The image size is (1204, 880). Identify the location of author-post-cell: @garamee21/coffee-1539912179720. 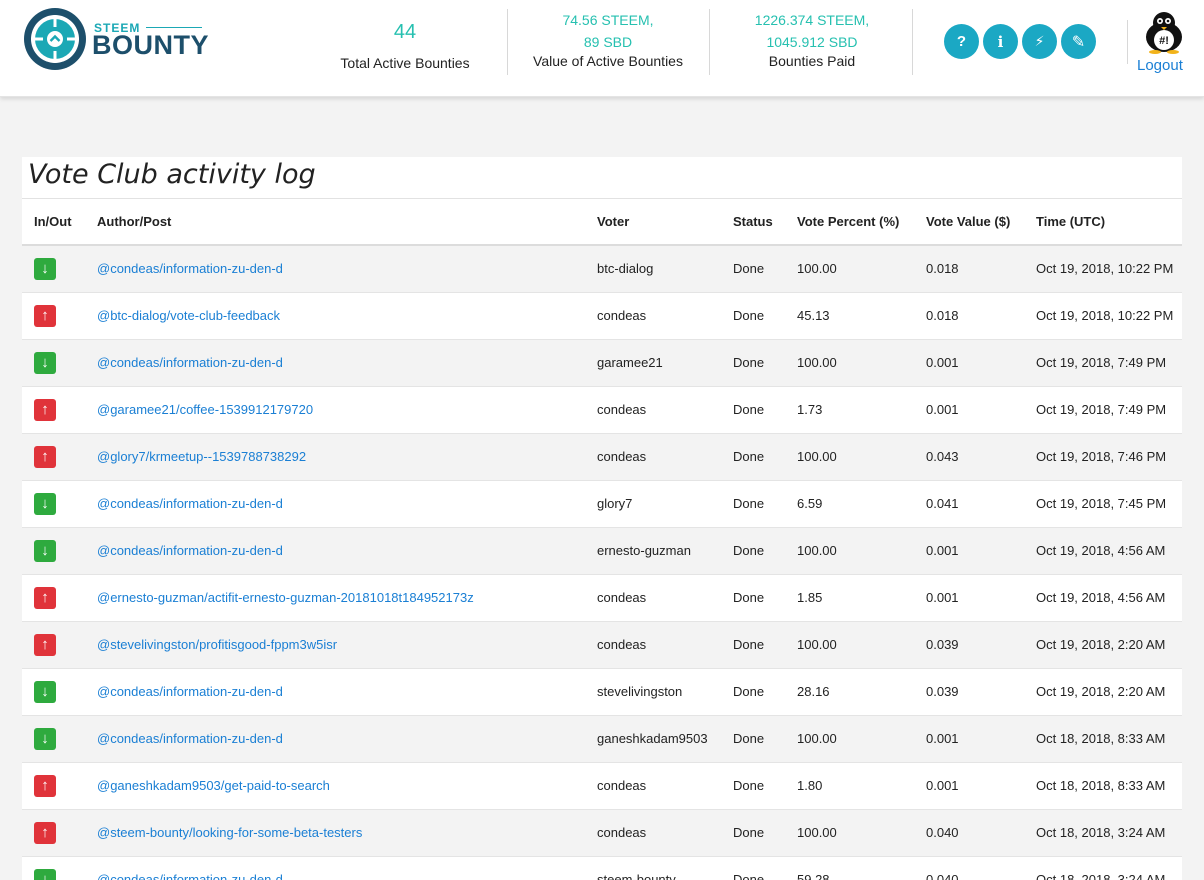
(335, 410).